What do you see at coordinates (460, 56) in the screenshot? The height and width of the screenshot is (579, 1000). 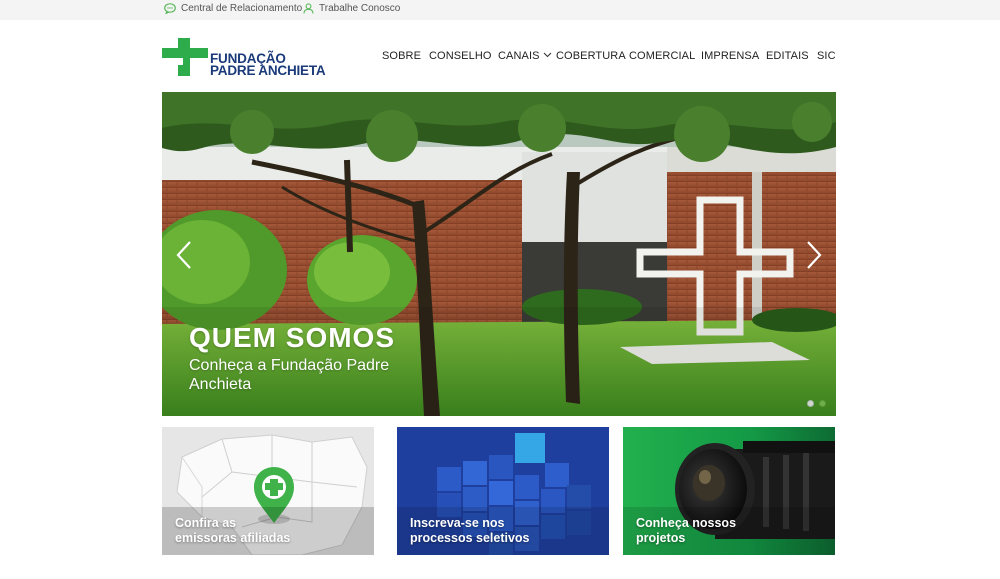 I see `nav-item-conselho: CONSELHO` at bounding box center [460, 56].